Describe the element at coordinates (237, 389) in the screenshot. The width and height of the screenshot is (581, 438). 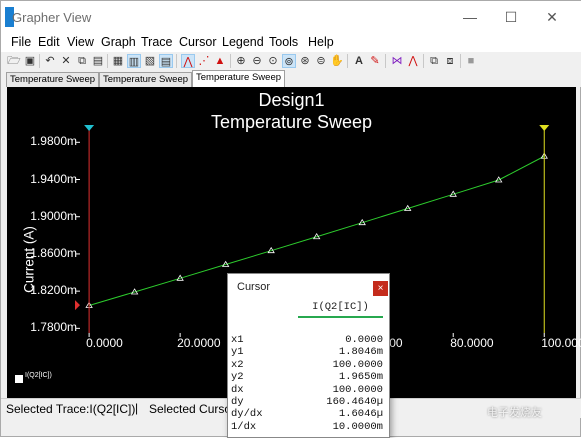
I see `cursor-row-label: dx` at that location.